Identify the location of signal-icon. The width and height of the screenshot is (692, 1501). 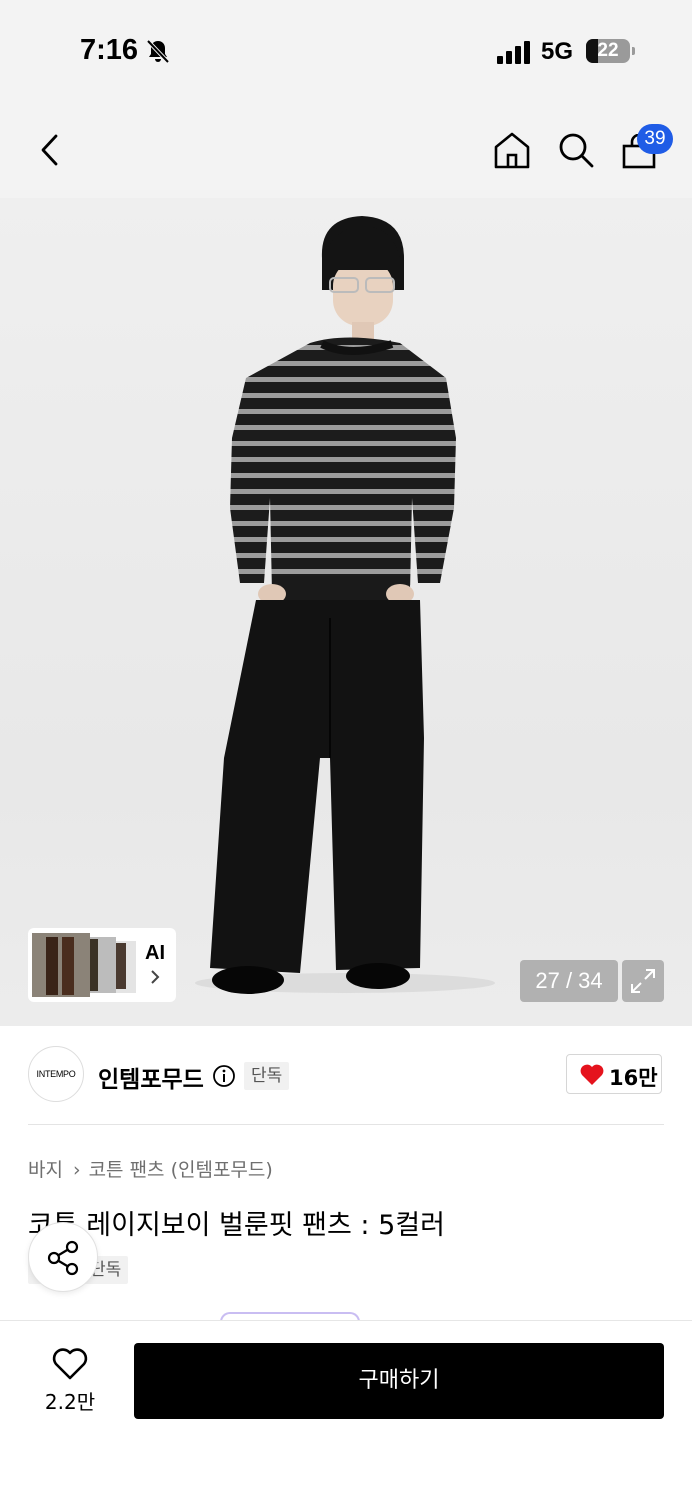
(515, 52).